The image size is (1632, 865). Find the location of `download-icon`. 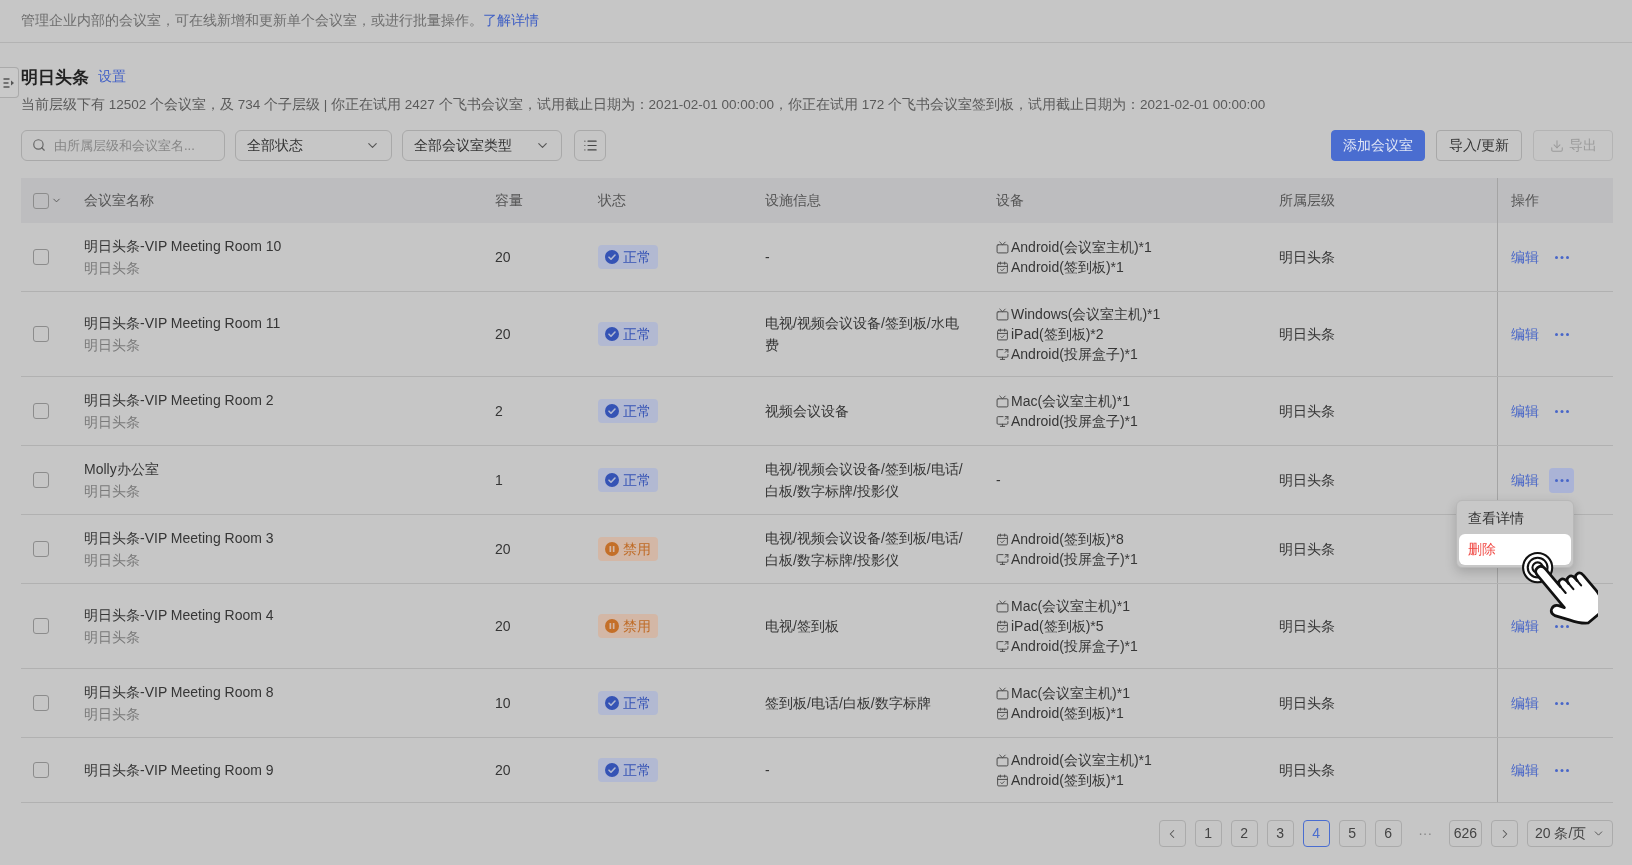

download-icon is located at coordinates (1556, 145).